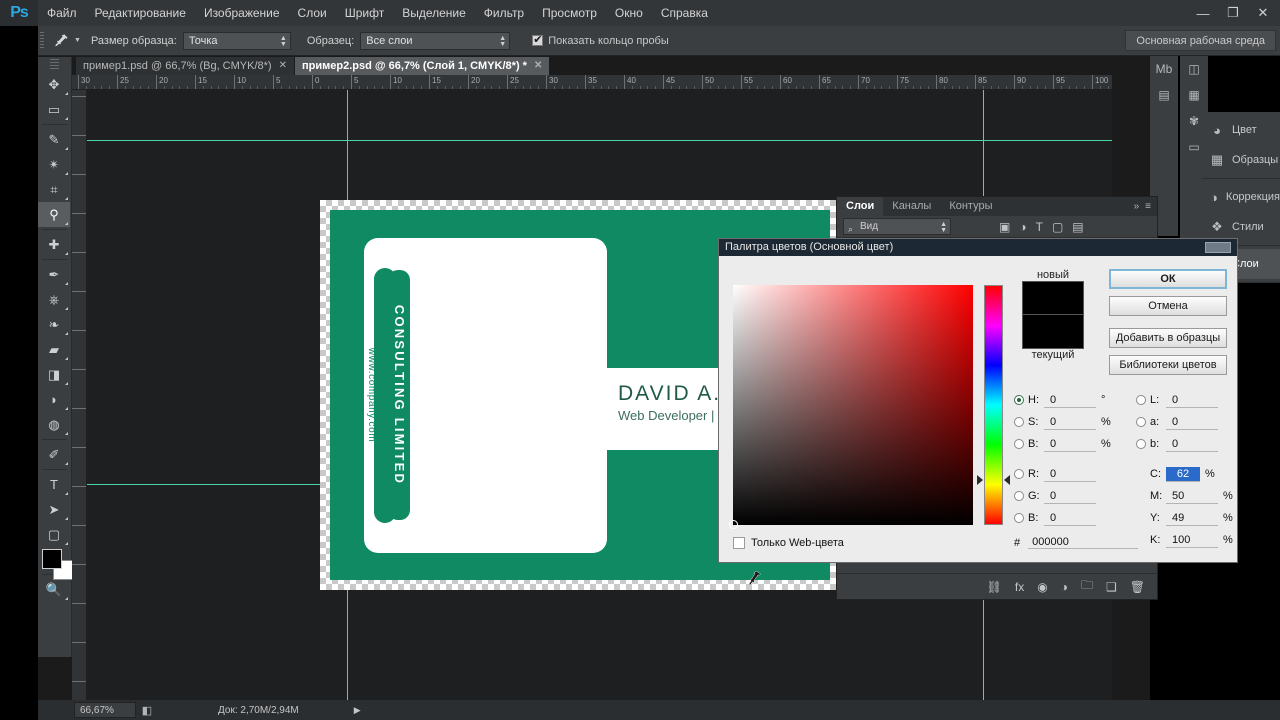 The height and width of the screenshot is (720, 1280). I want to click on field-value-s: 0, so click(1070, 422).